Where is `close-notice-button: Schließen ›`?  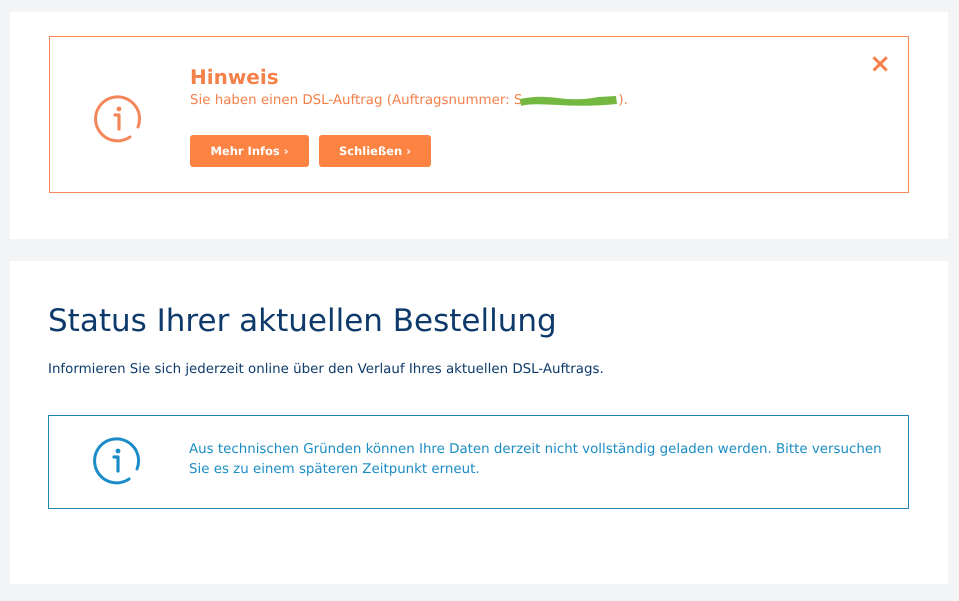
close-notice-button: Schließen › is located at coordinates (375, 151).